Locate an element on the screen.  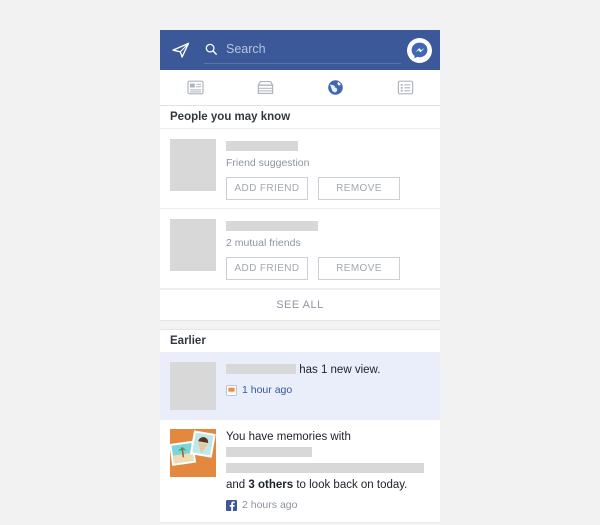
memories-text-end: to look back on today. is located at coordinates (352, 485).